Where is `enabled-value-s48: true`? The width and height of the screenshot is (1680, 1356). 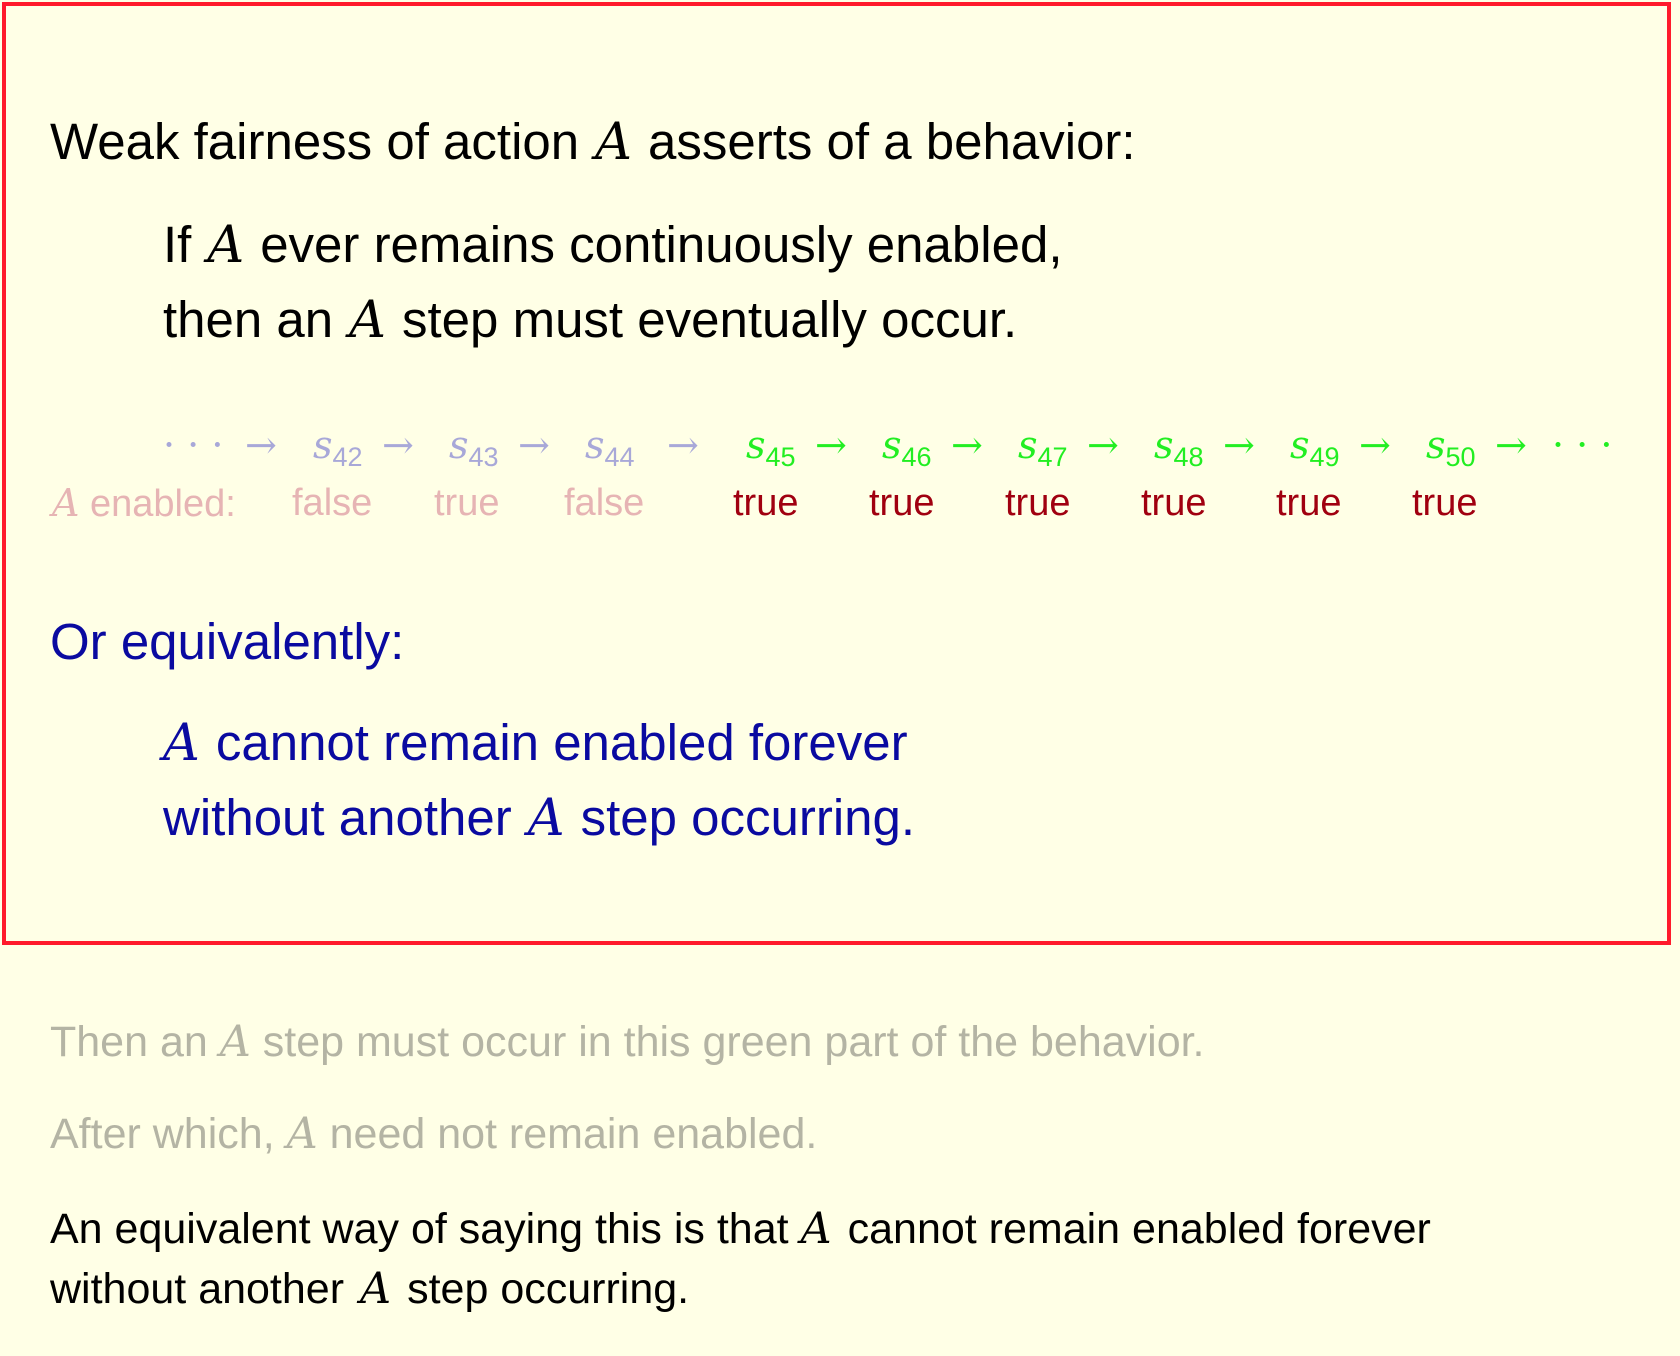
enabled-value-s48: true is located at coordinates (1174, 503).